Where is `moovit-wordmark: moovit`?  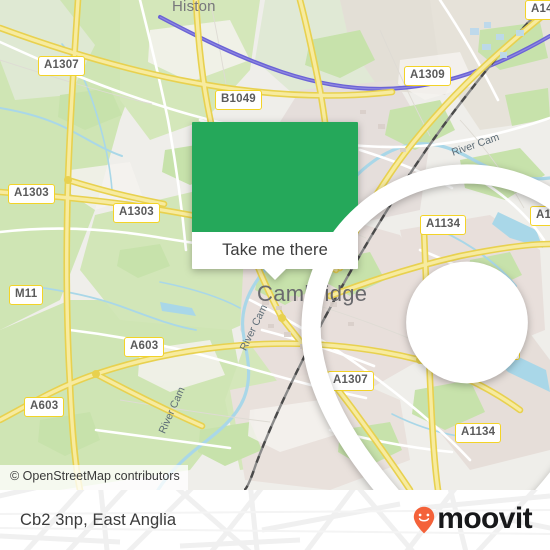 moovit-wordmark: moovit is located at coordinates (484, 518).